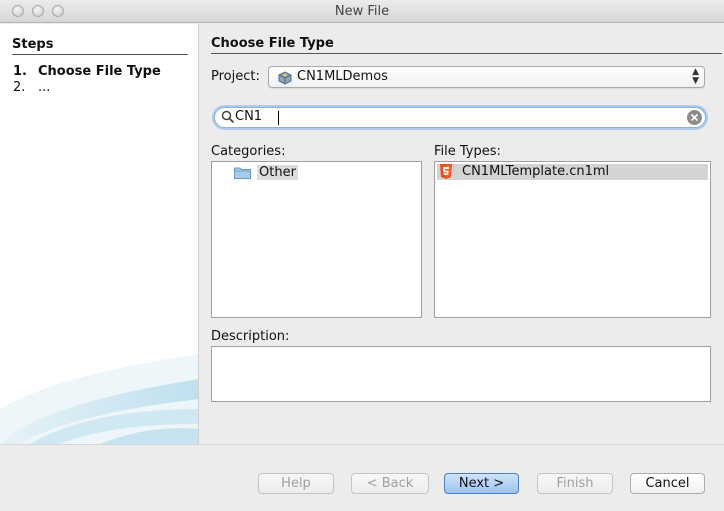 This screenshot has height=511, width=724. I want to click on description-label: Description:, so click(250, 336).